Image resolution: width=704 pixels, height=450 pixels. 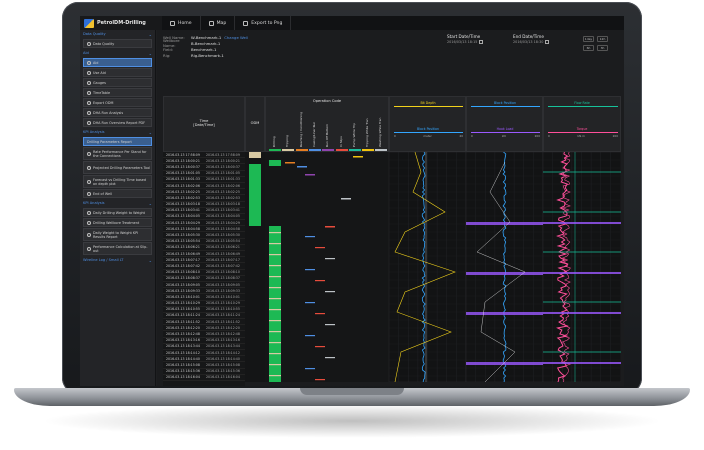 What do you see at coordinates (505, 106) in the screenshot?
I see `track2-top-line` at bounding box center [505, 106].